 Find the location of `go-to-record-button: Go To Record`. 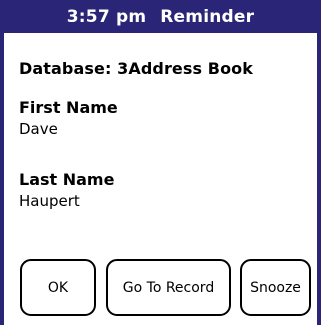

go-to-record-button: Go To Record is located at coordinates (168, 287).